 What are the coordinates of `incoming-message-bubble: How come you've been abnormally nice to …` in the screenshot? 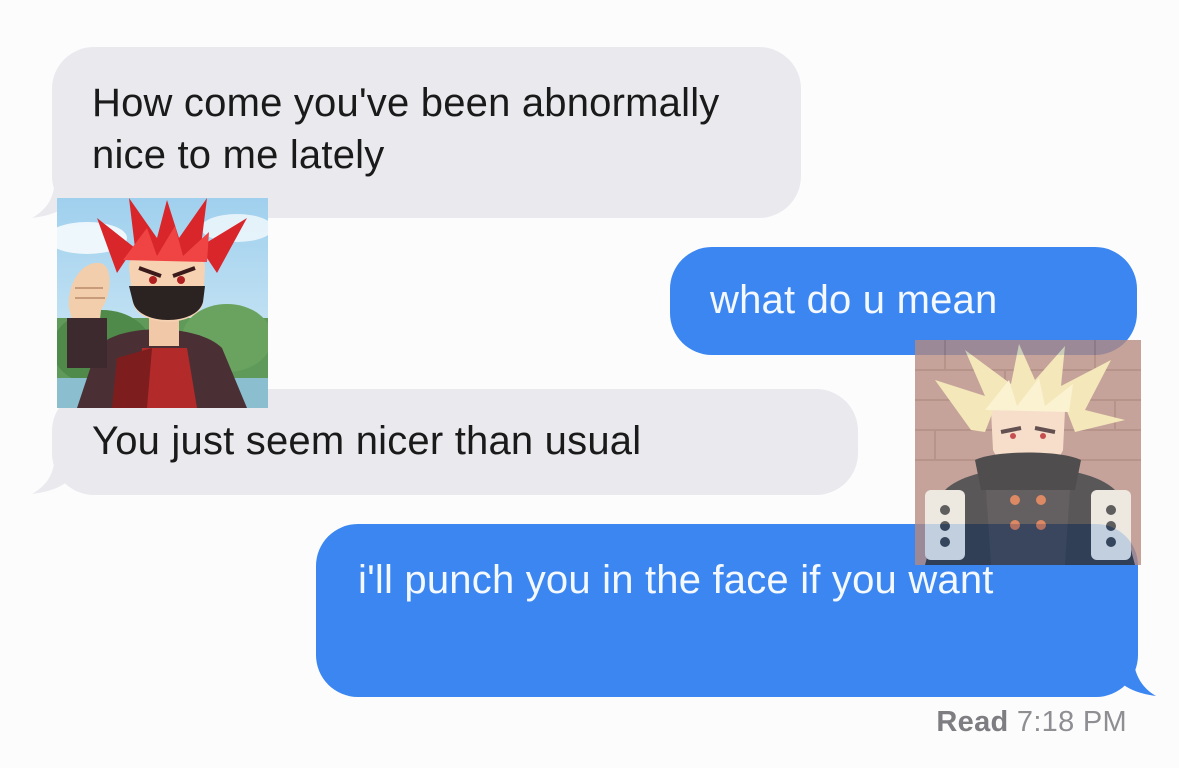 It's located at (426, 132).